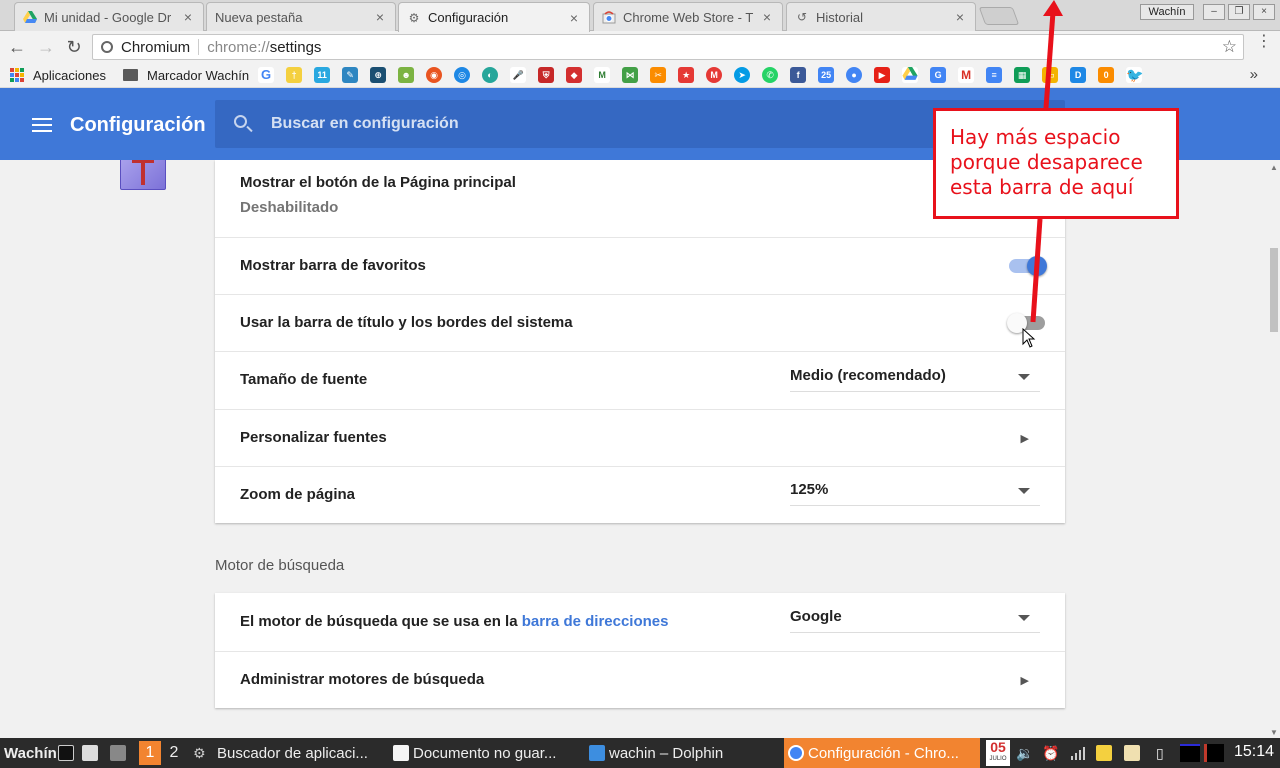 The width and height of the screenshot is (1280, 768). What do you see at coordinates (1135, 75) in the screenshot?
I see `twitter-icon: 🐦` at bounding box center [1135, 75].